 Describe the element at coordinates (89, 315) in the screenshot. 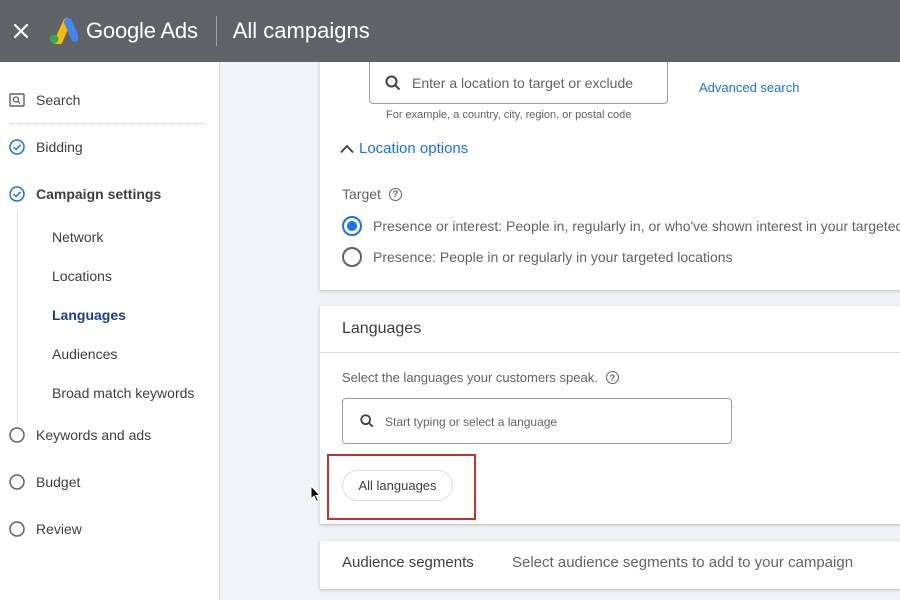

I see `sub-item-languages: Languages` at that location.